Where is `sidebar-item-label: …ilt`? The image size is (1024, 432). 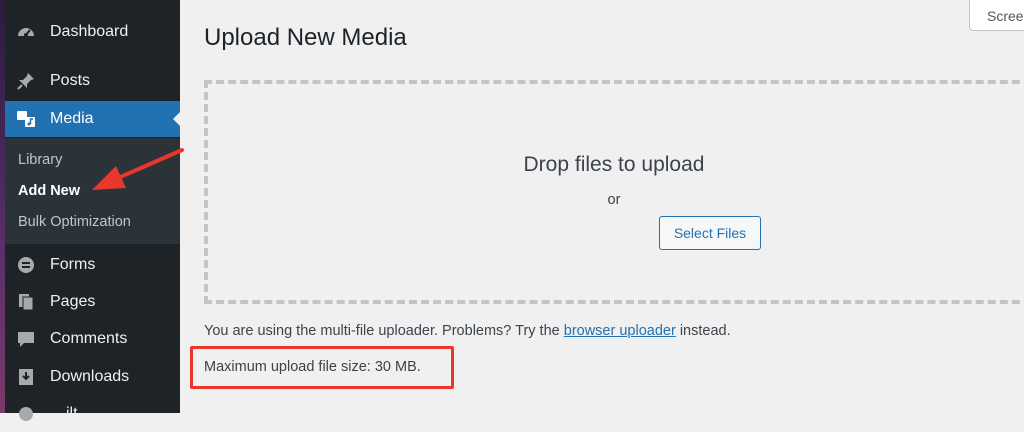 sidebar-item-label: …ilt is located at coordinates (64, 413).